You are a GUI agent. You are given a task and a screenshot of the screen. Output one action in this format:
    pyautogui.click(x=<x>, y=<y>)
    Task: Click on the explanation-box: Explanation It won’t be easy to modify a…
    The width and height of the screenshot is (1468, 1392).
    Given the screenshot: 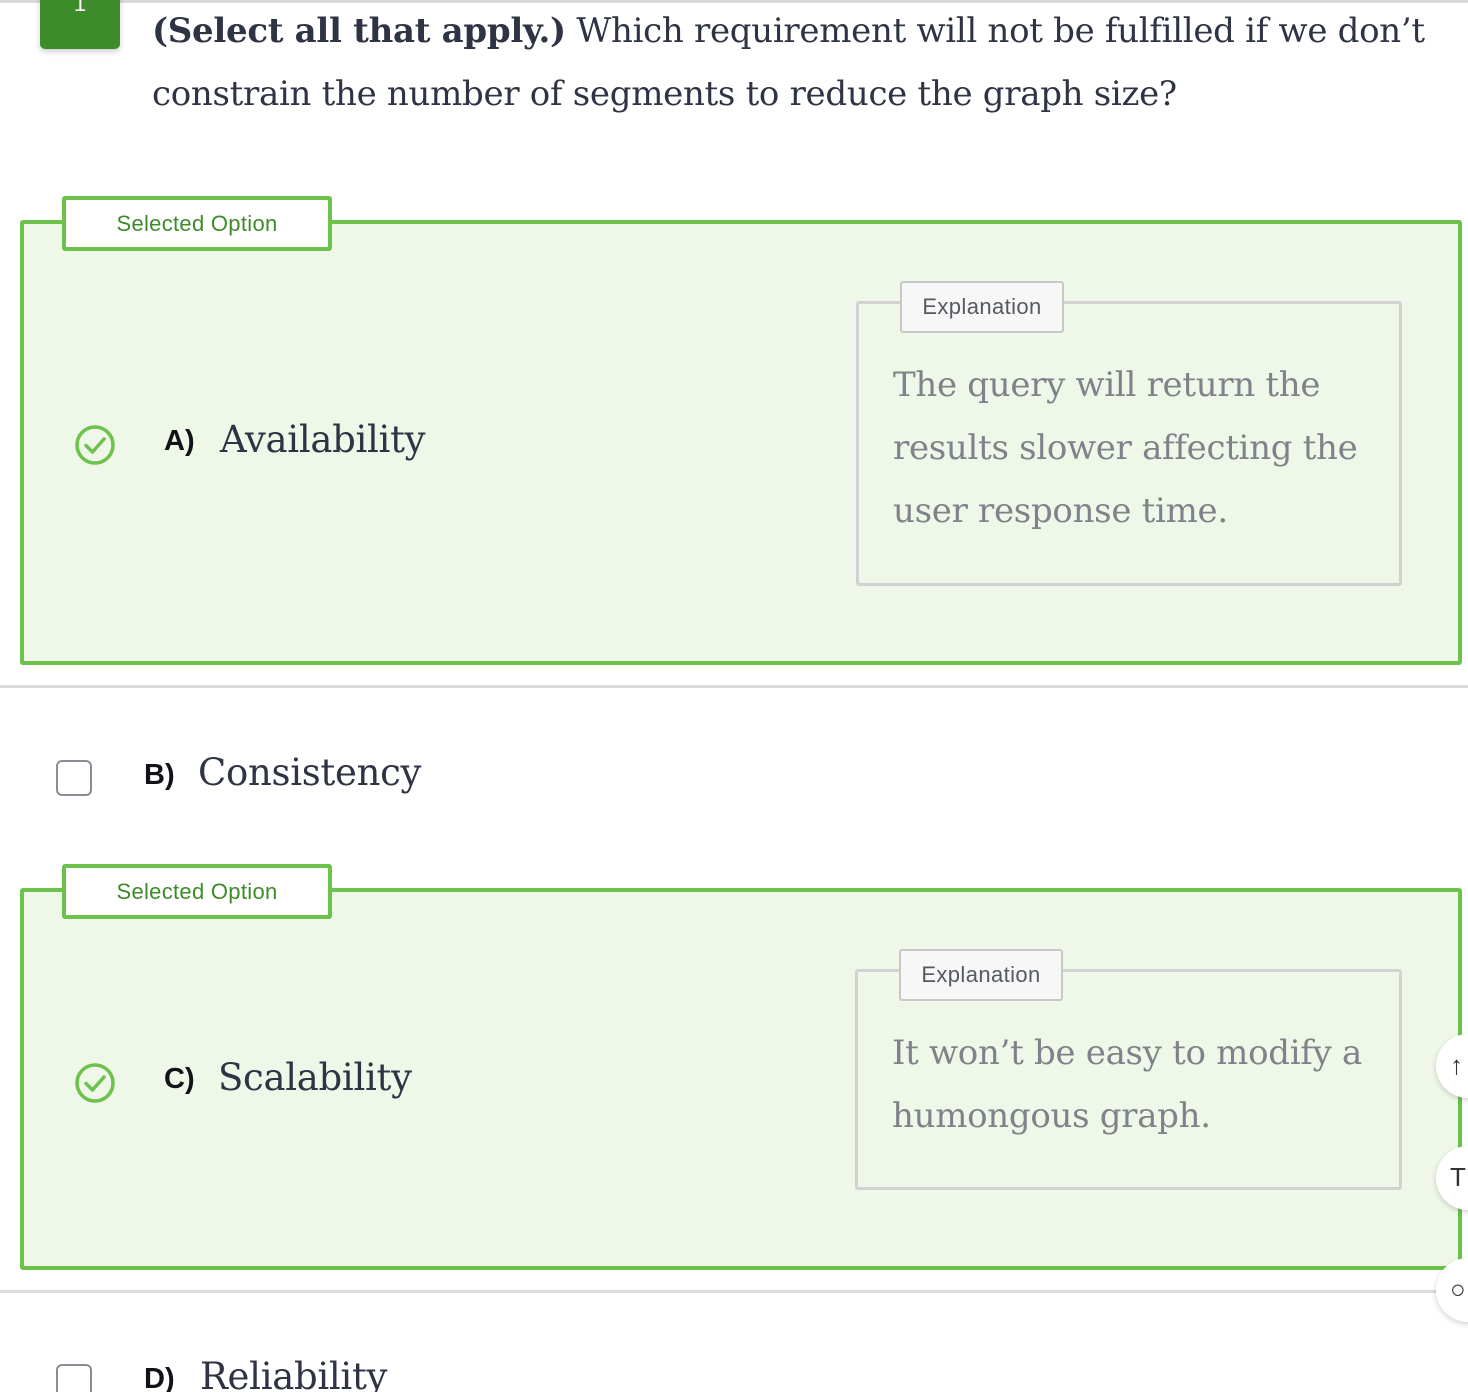 What is the action you would take?
    pyautogui.click(x=1128, y=1069)
    